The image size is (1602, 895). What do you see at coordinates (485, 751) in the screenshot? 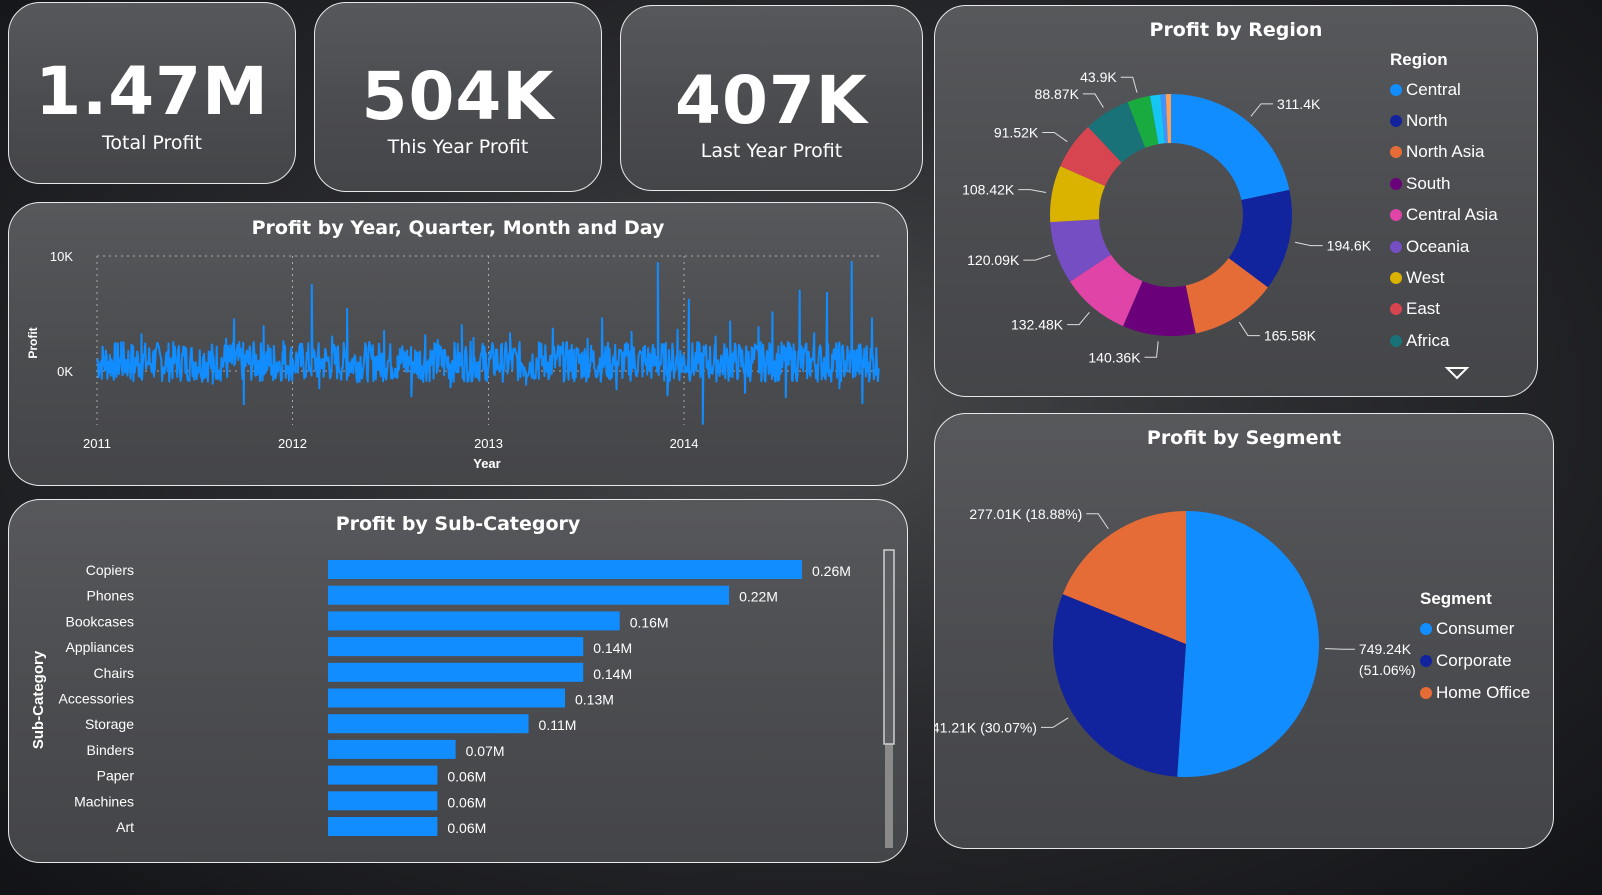
I see `bar-value-label: 0.07M` at bounding box center [485, 751].